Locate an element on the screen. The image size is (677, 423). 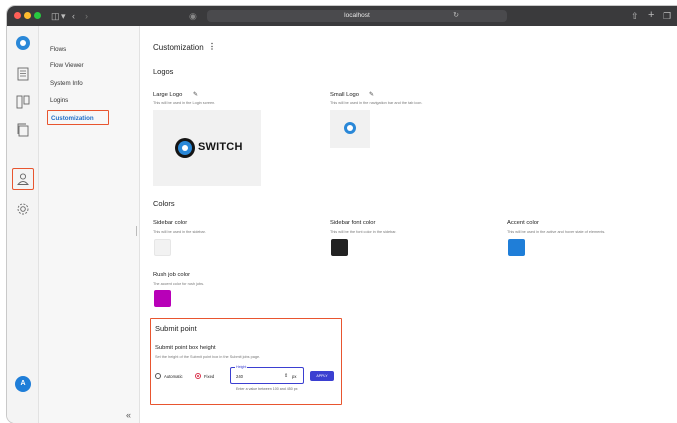
sidebar-font-color-swatch is located at coordinates (339, 247).